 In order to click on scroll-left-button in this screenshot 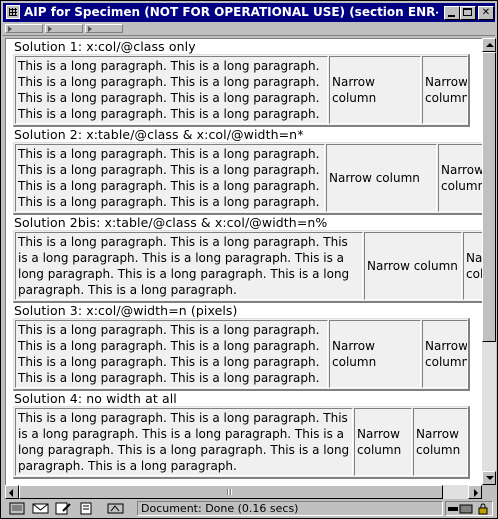, I will do `click(12, 492)`.